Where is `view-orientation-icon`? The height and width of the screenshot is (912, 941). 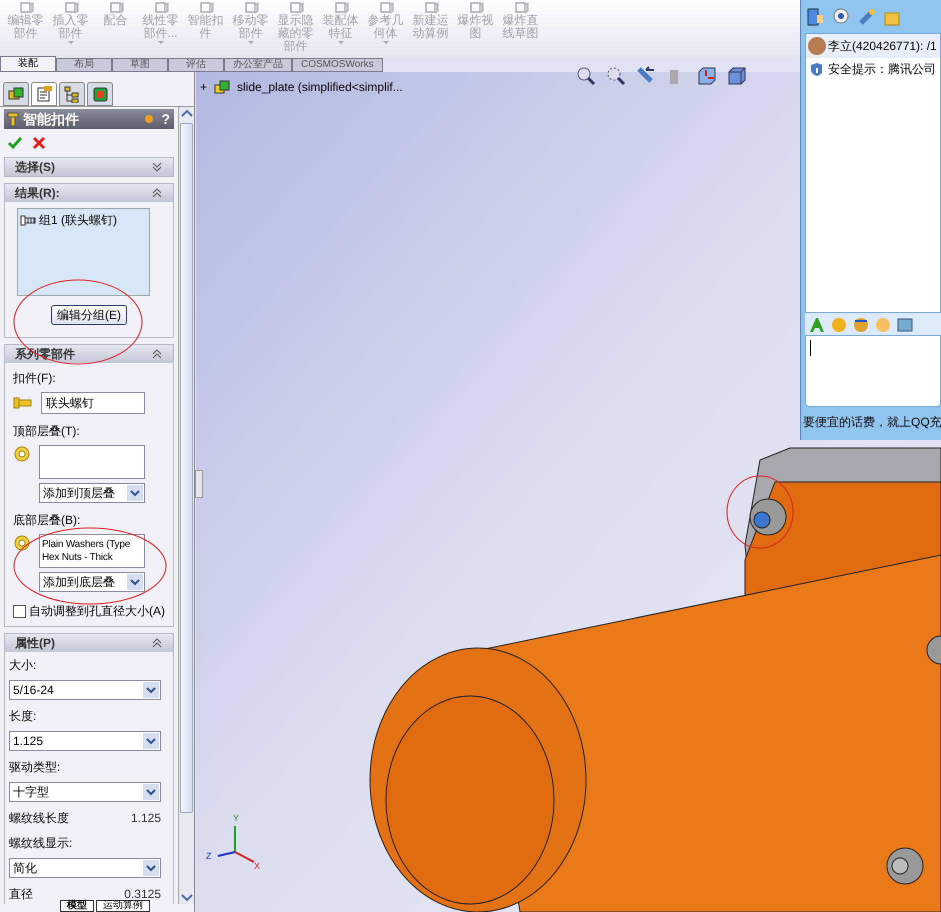
view-orientation-icon is located at coordinates (706, 76).